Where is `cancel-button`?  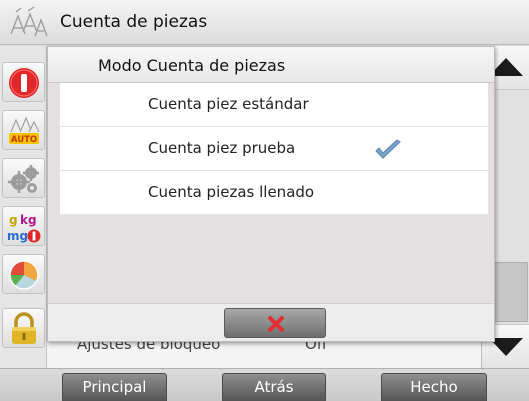
cancel-button is located at coordinates (275, 323).